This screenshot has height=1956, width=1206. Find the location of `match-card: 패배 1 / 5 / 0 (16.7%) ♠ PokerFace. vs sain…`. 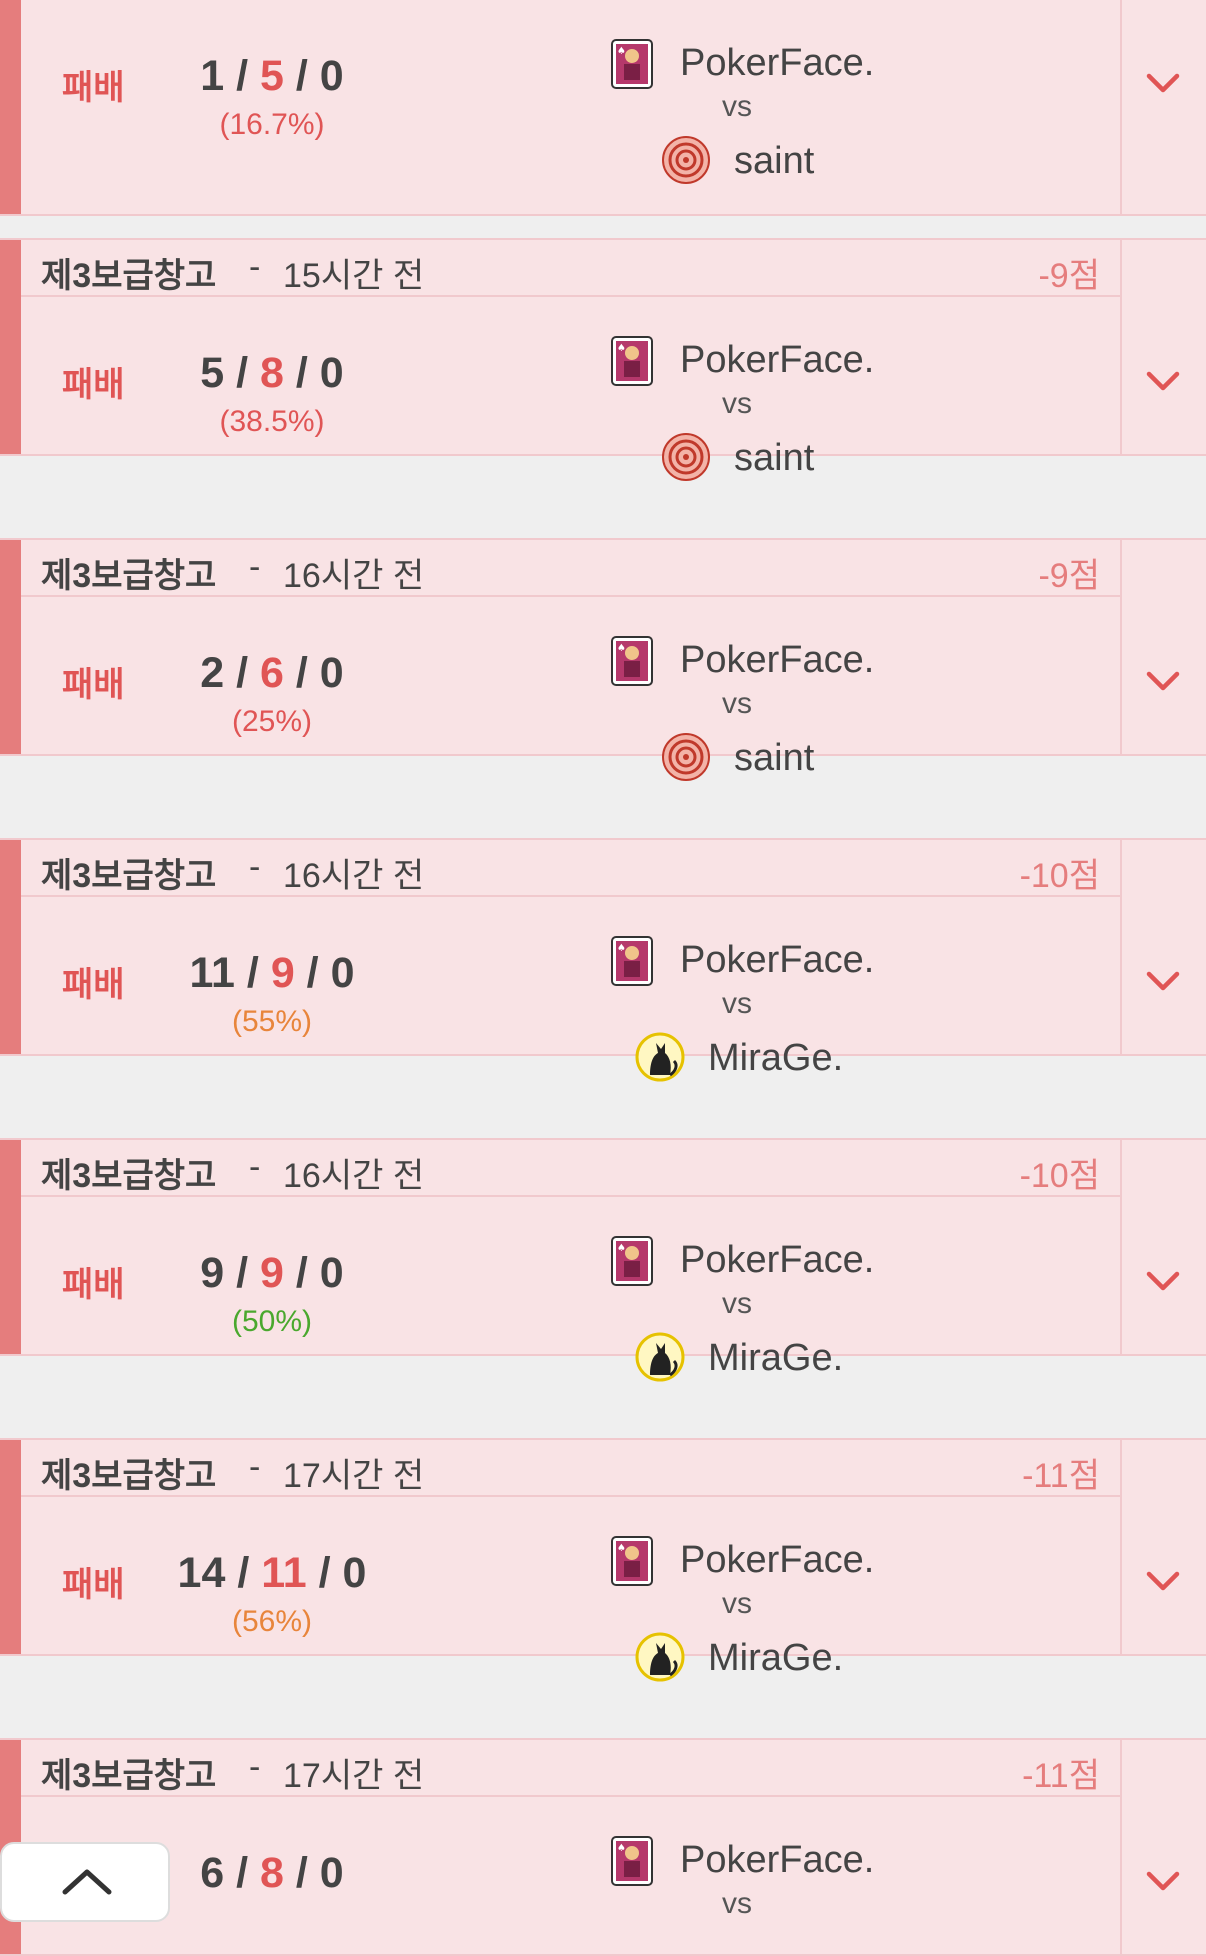

match-card: 패배 1 / 5 / 0 (16.7%) ♠ PokerFace. vs sain… is located at coordinates (603, 108).